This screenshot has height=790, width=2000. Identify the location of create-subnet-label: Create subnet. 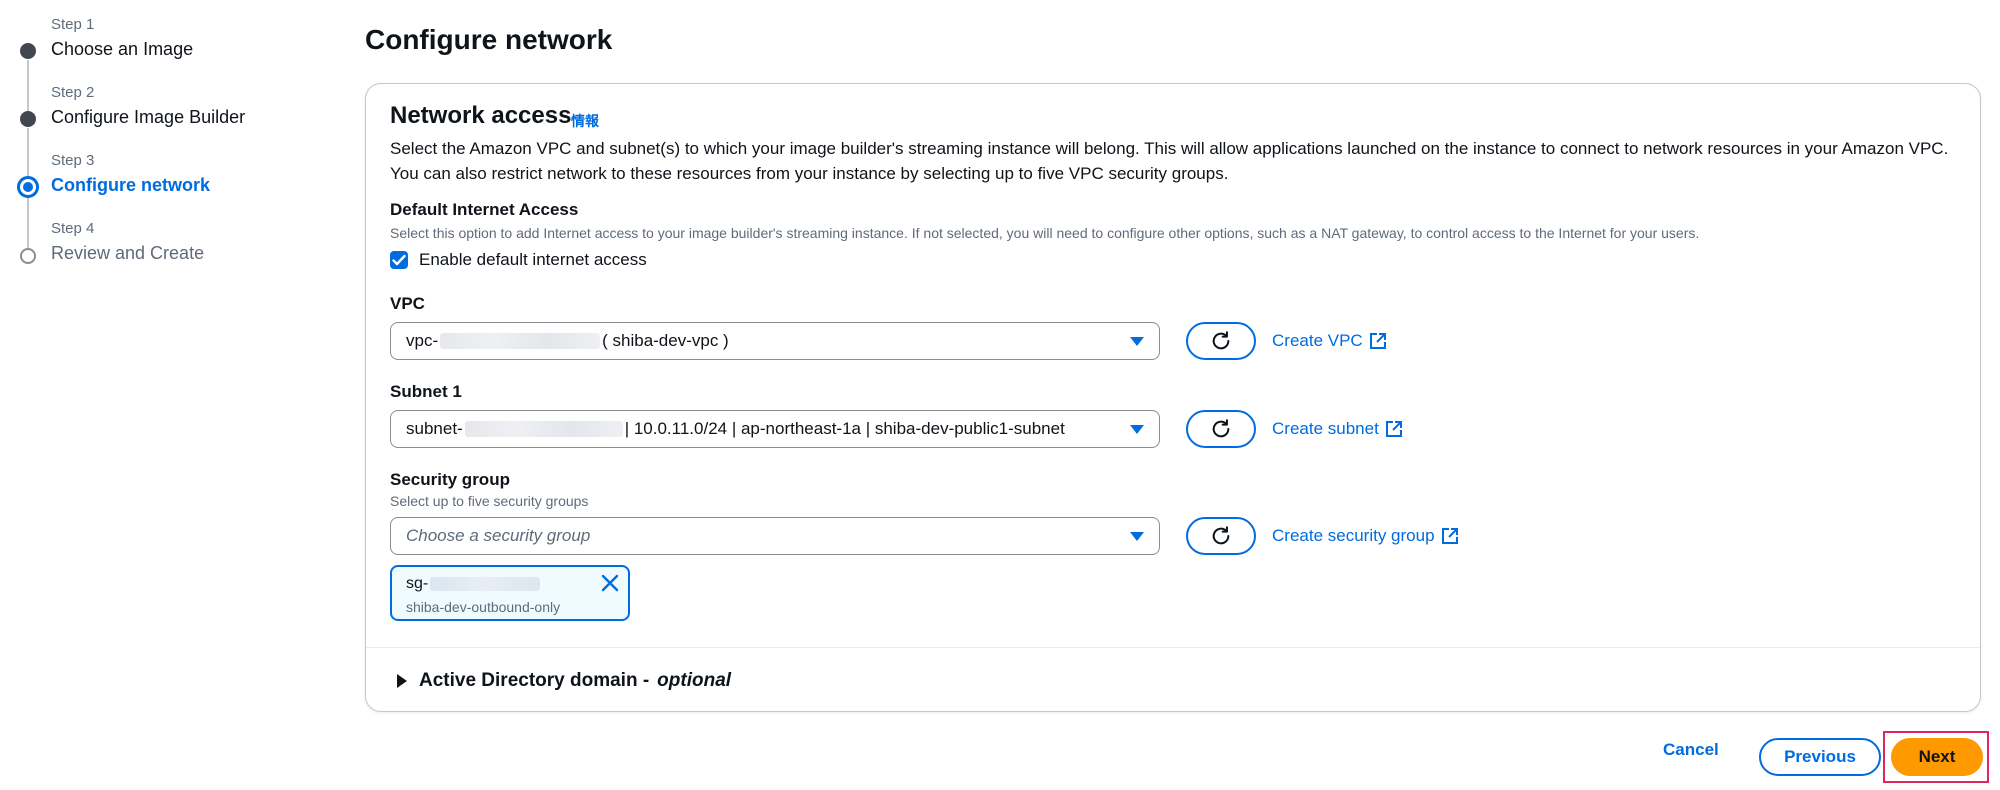
(1325, 428).